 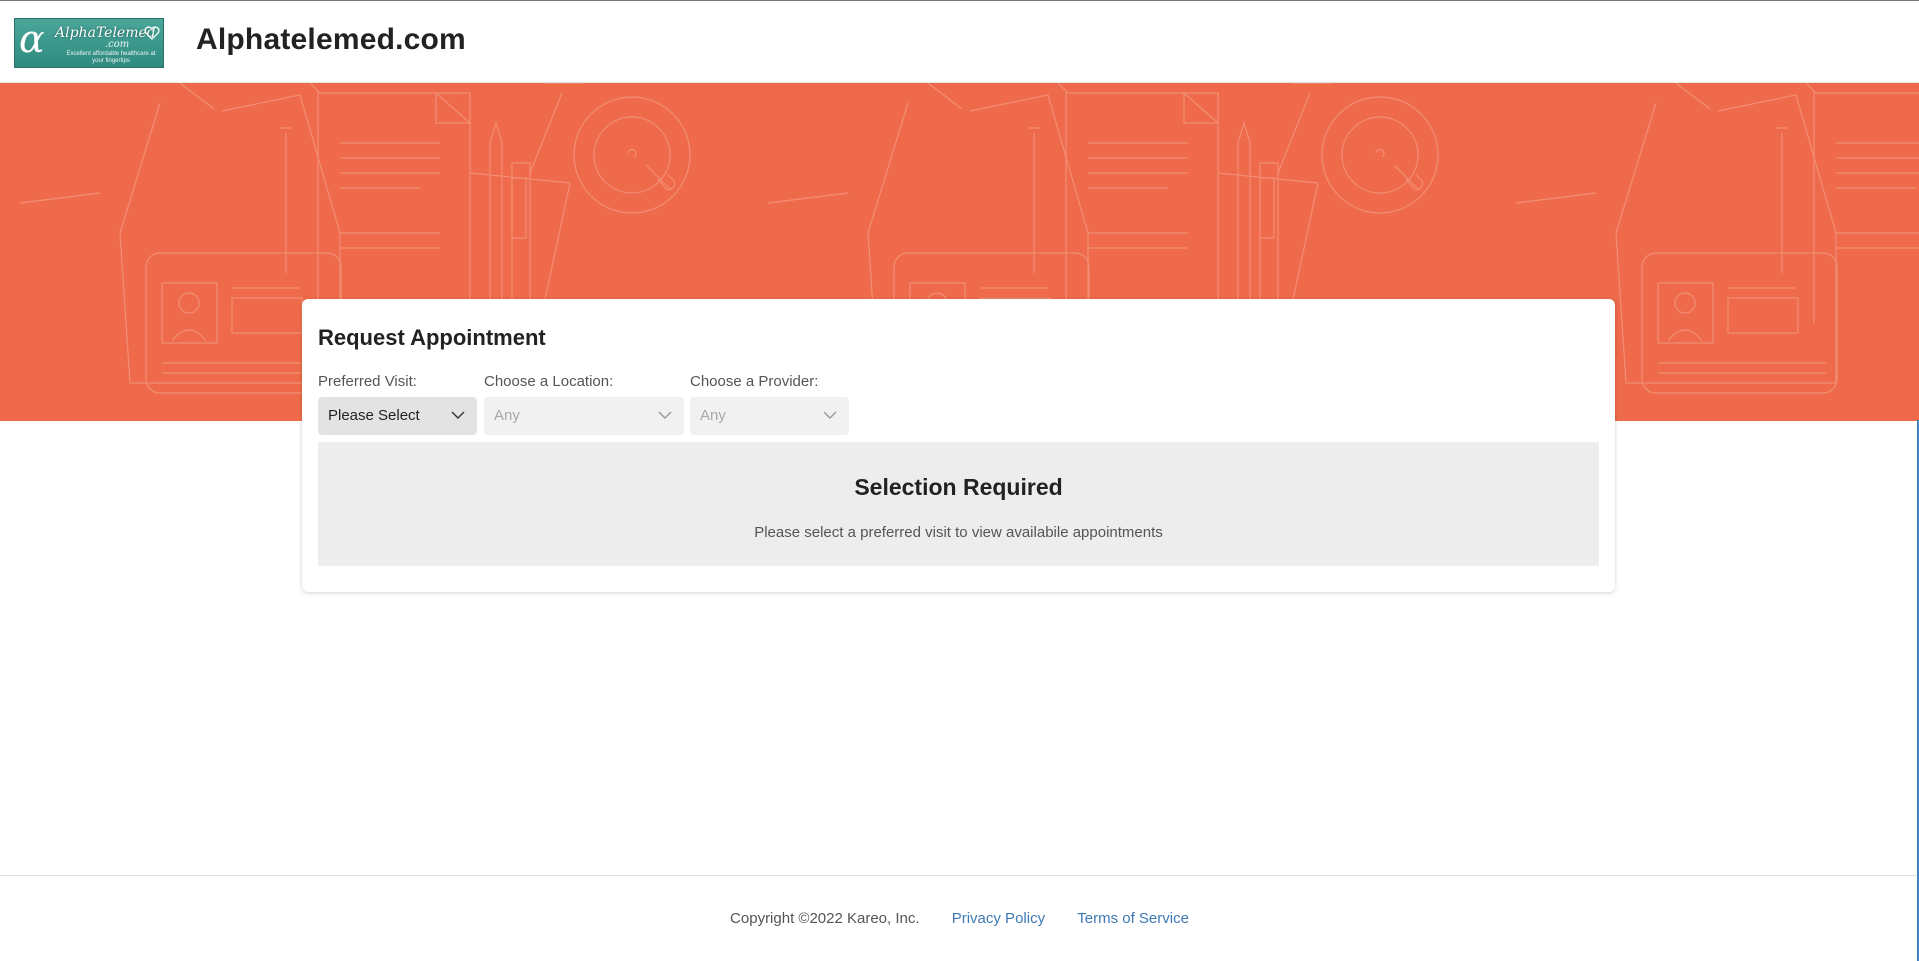 I want to click on logo-domain: .com, so click(x=117, y=44).